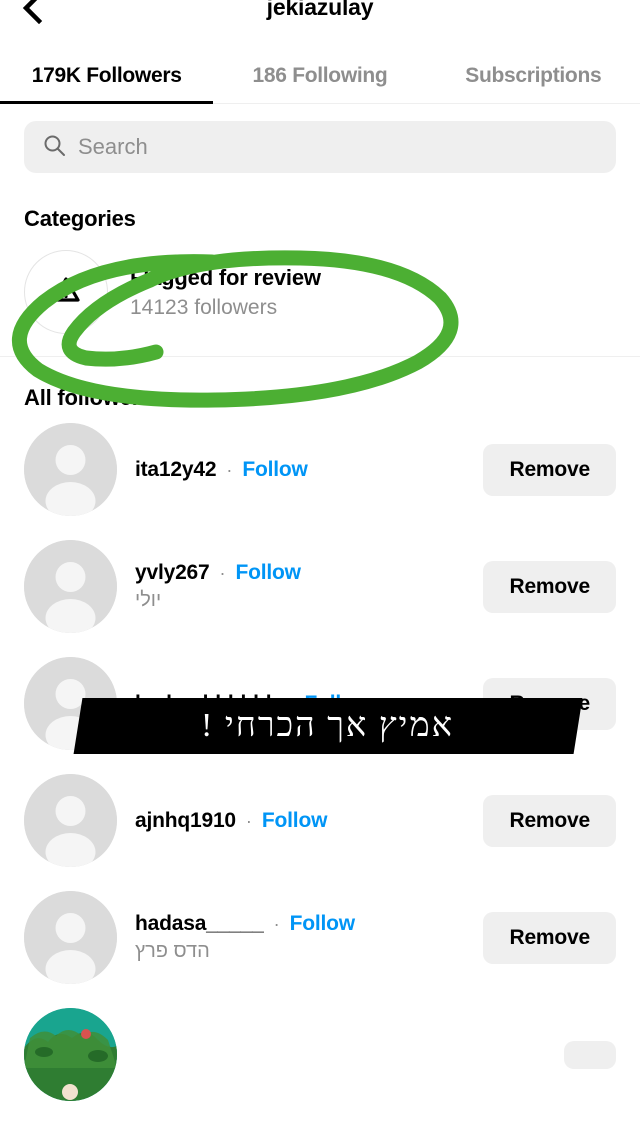 The width and height of the screenshot is (640, 1138). Describe the element at coordinates (172, 951) in the screenshot. I see `full-name: הדס פרץ` at that location.